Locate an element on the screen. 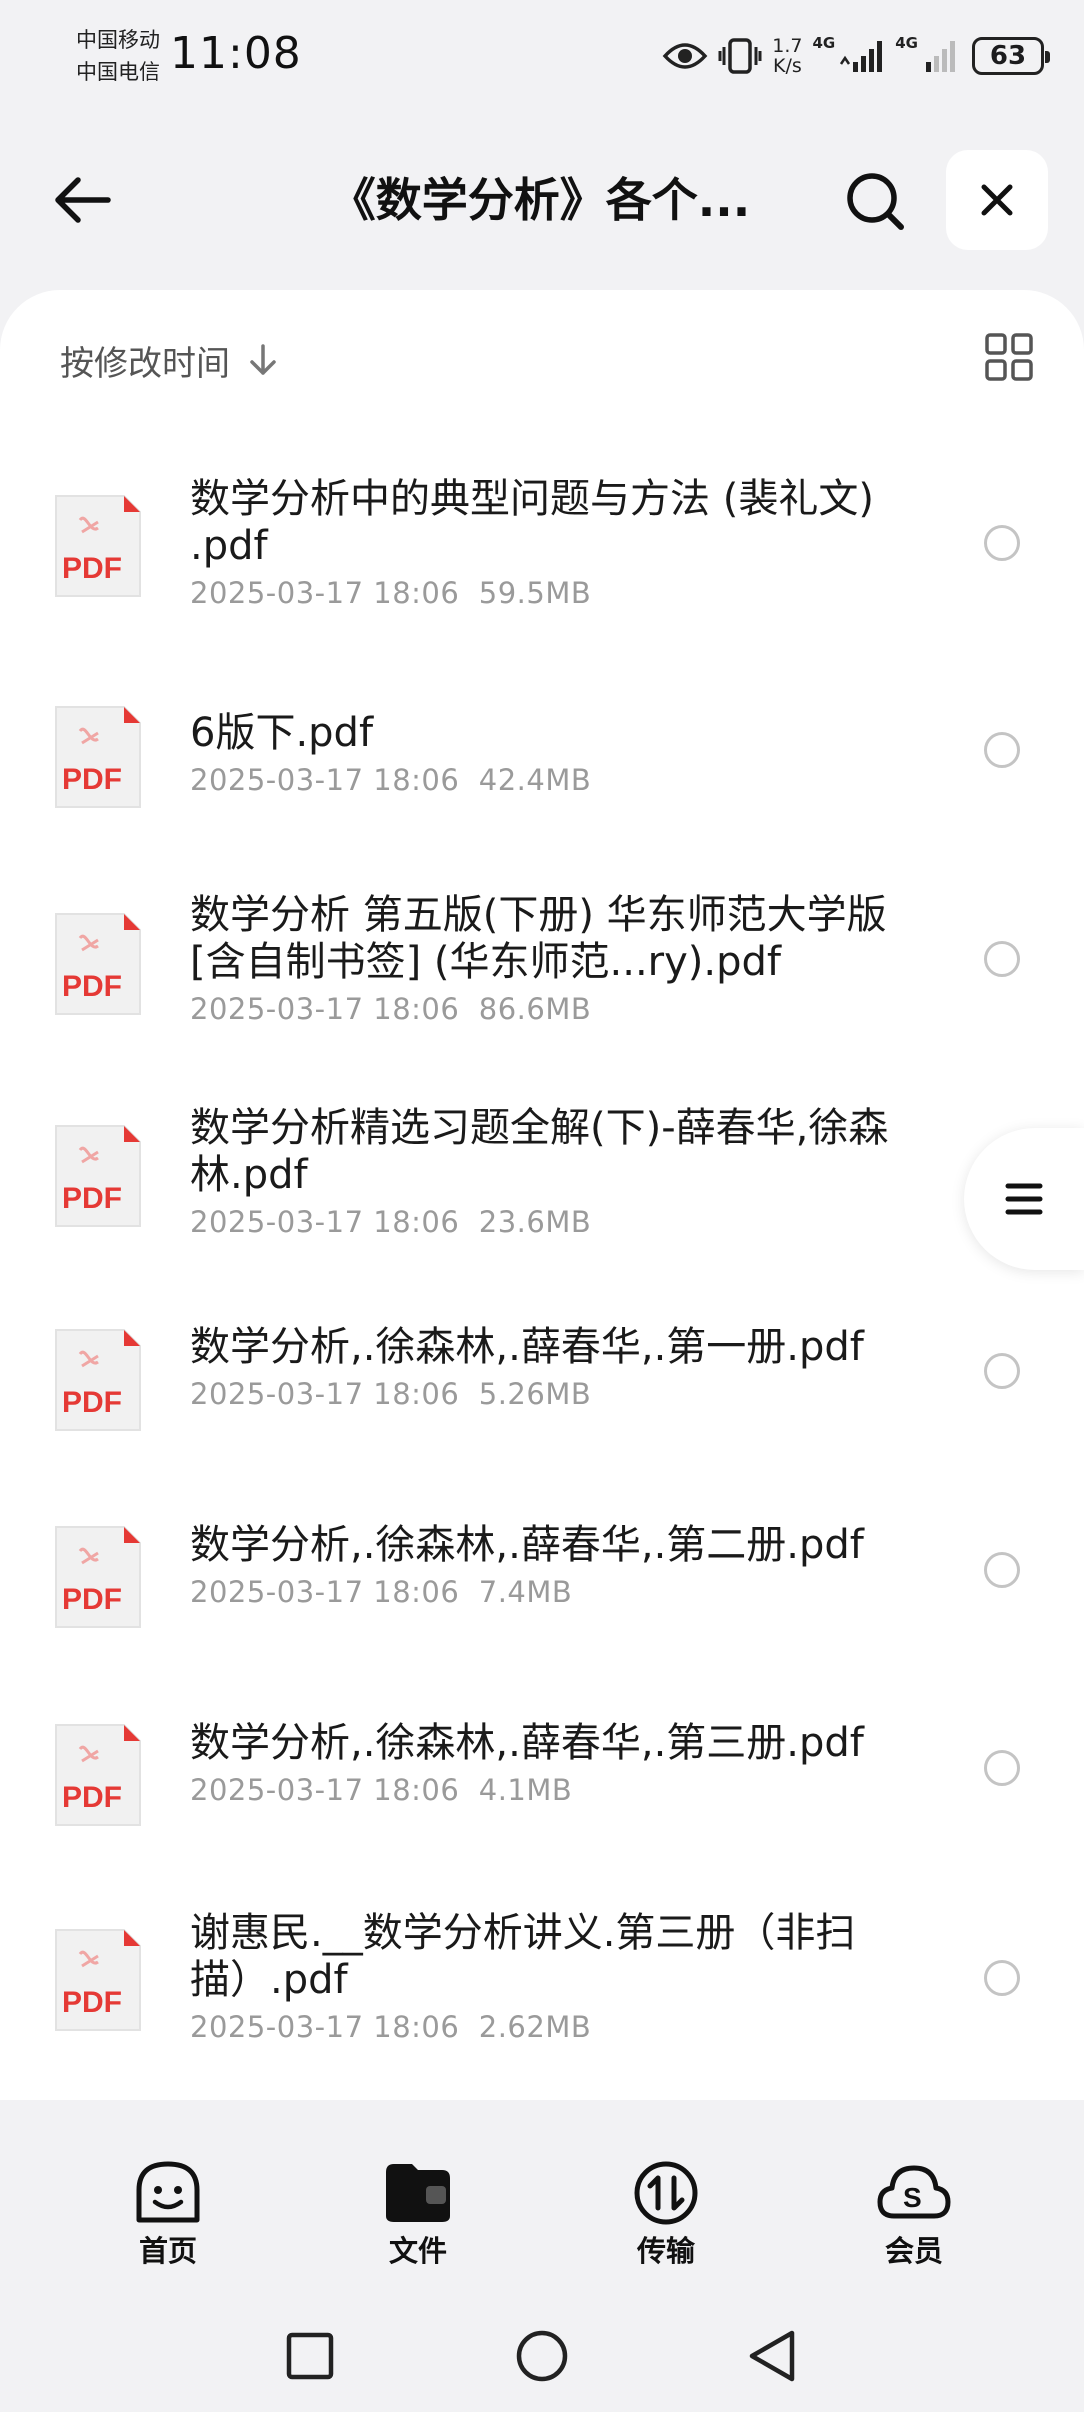 Image resolution: width=1084 pixels, height=2412 pixels. carrier-info: 中国移动 中国电信 is located at coordinates (118, 56).